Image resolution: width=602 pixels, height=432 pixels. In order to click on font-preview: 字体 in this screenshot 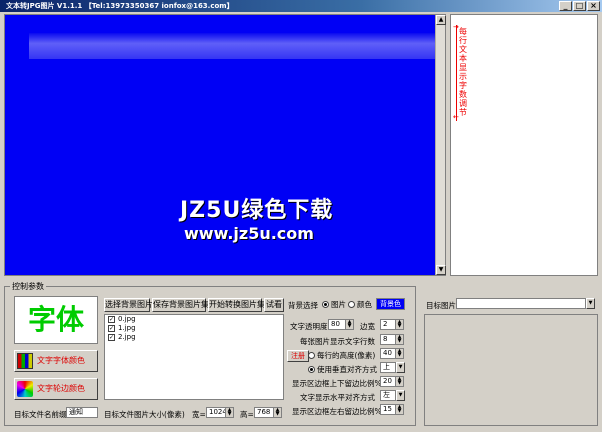, I will do `click(56, 320)`.